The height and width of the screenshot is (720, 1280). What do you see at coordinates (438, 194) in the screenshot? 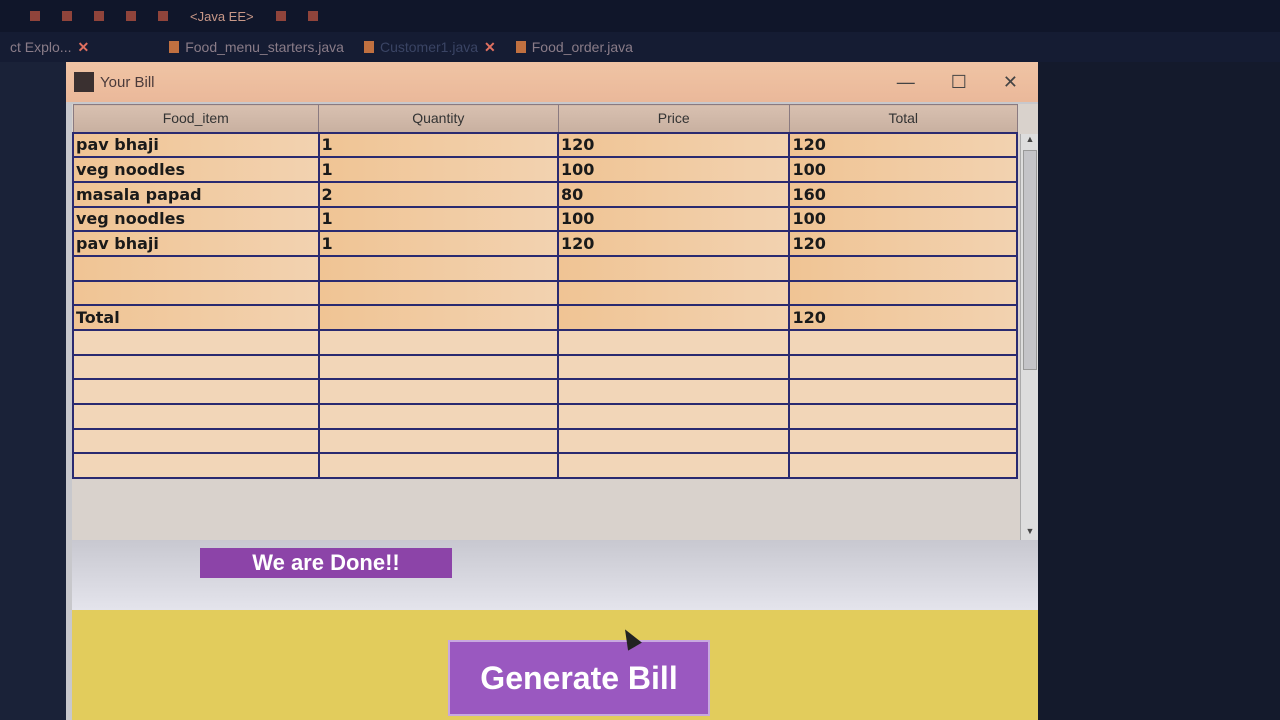
I see `table-cell: 2` at bounding box center [438, 194].